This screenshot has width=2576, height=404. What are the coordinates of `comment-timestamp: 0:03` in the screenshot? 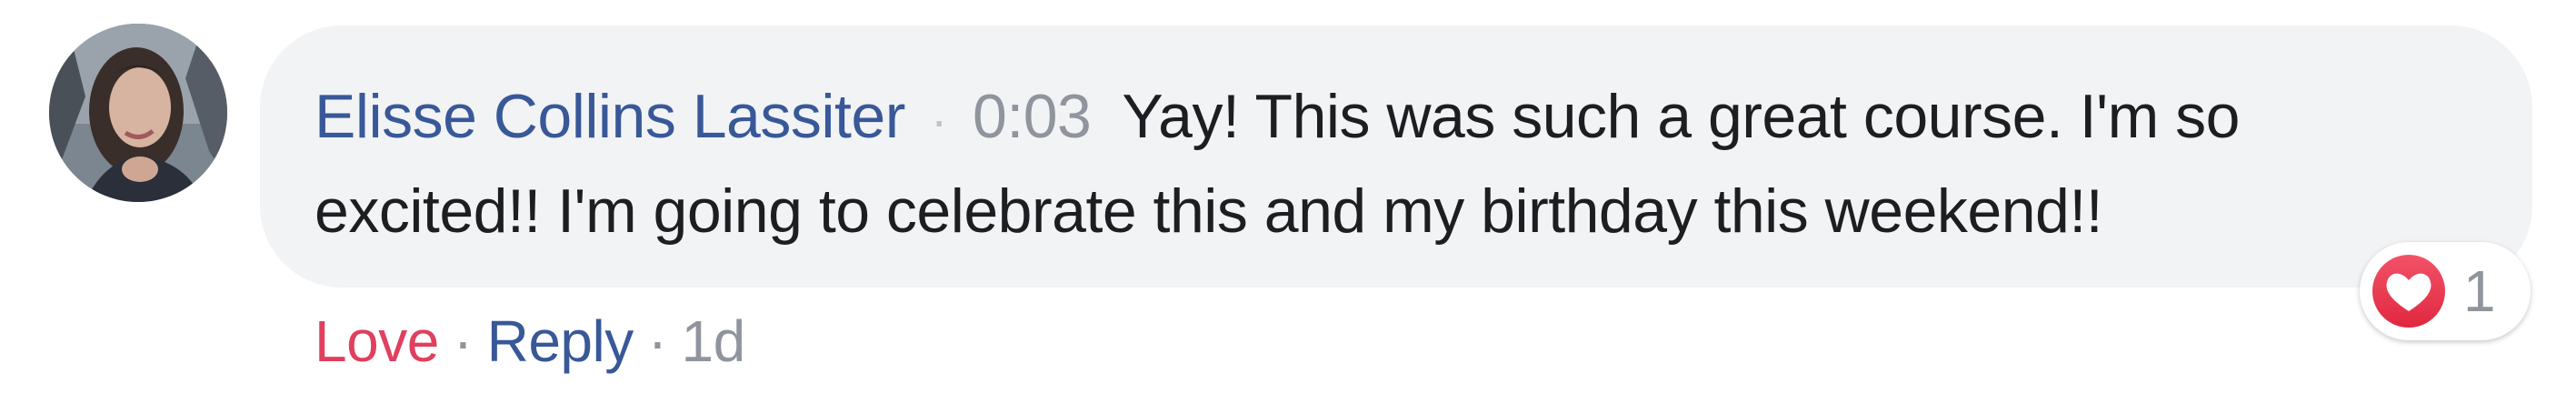 It's located at (1032, 116).